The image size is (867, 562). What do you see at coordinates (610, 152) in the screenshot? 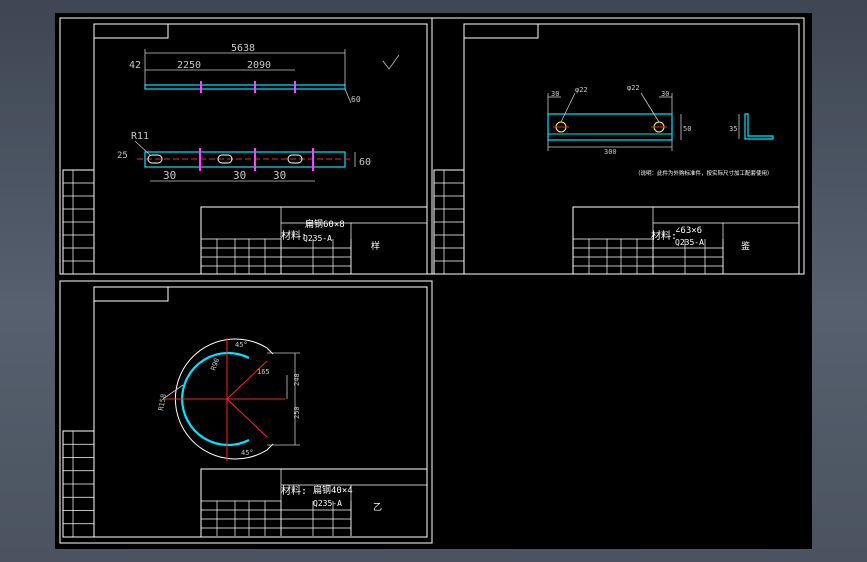
I see `dim-length: 300` at bounding box center [610, 152].